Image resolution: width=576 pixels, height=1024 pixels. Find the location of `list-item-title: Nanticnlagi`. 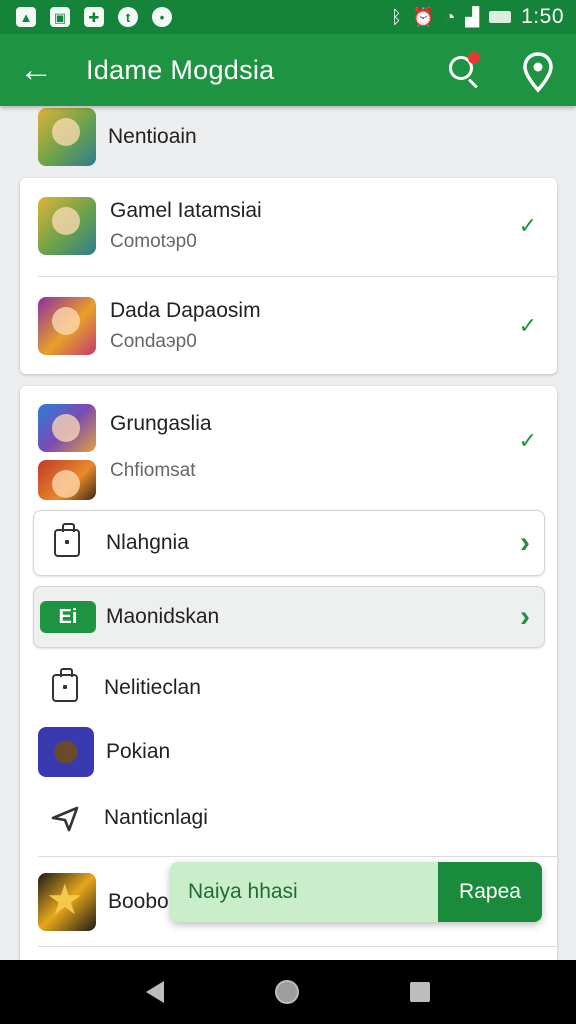

list-item-title: Nanticnlagi is located at coordinates (156, 817).